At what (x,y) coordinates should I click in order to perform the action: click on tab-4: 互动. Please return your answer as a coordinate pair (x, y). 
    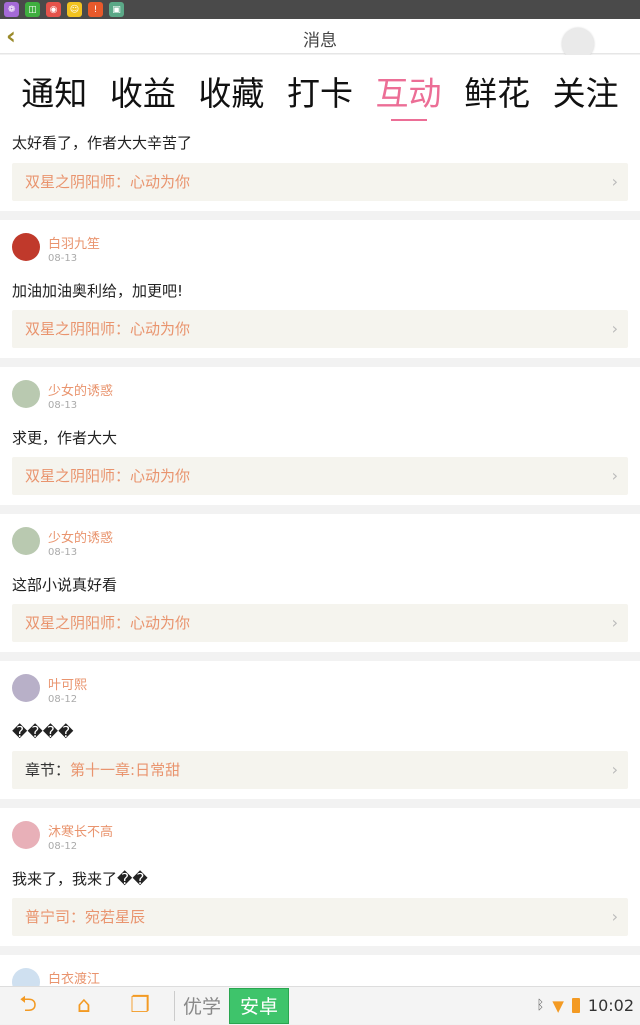
    Looking at the image, I should click on (409, 92).